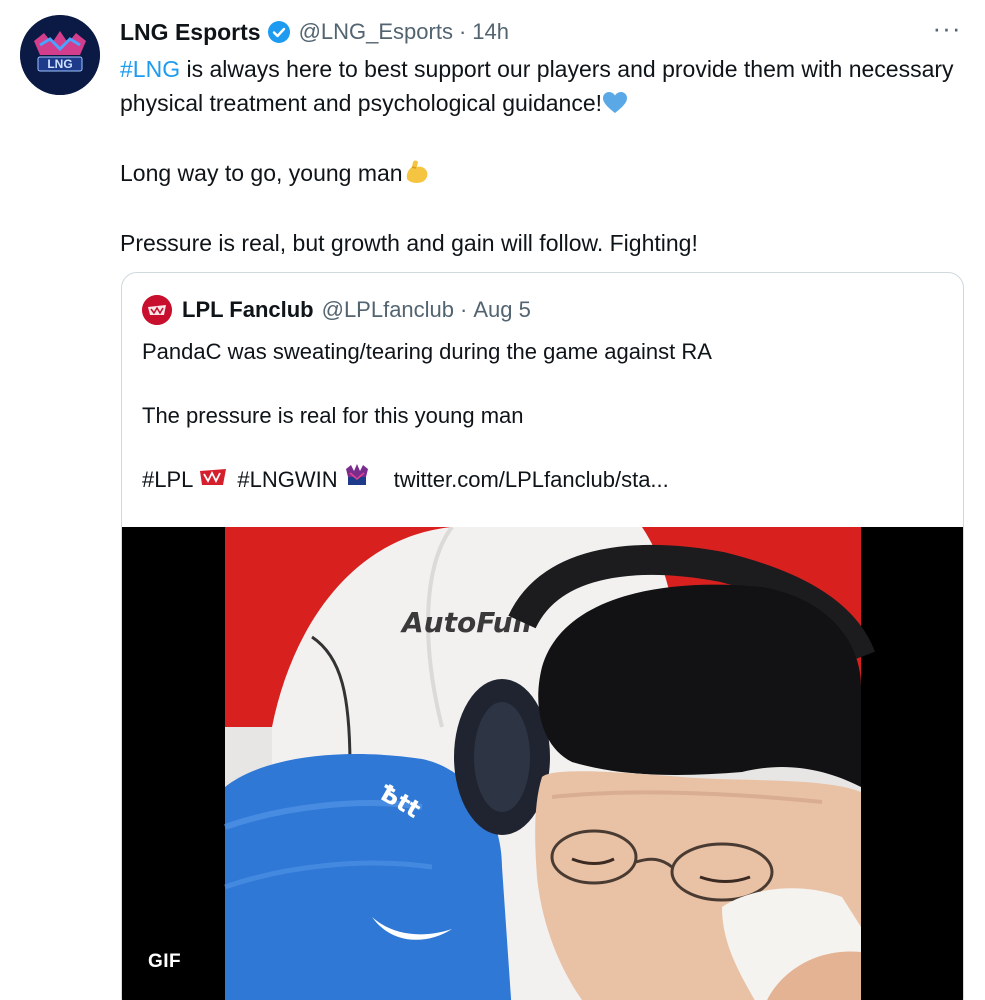 Image resolution: width=985 pixels, height=1000 pixels. What do you see at coordinates (376, 32) in the screenshot?
I see `author-handle: @LNG_Esports` at bounding box center [376, 32].